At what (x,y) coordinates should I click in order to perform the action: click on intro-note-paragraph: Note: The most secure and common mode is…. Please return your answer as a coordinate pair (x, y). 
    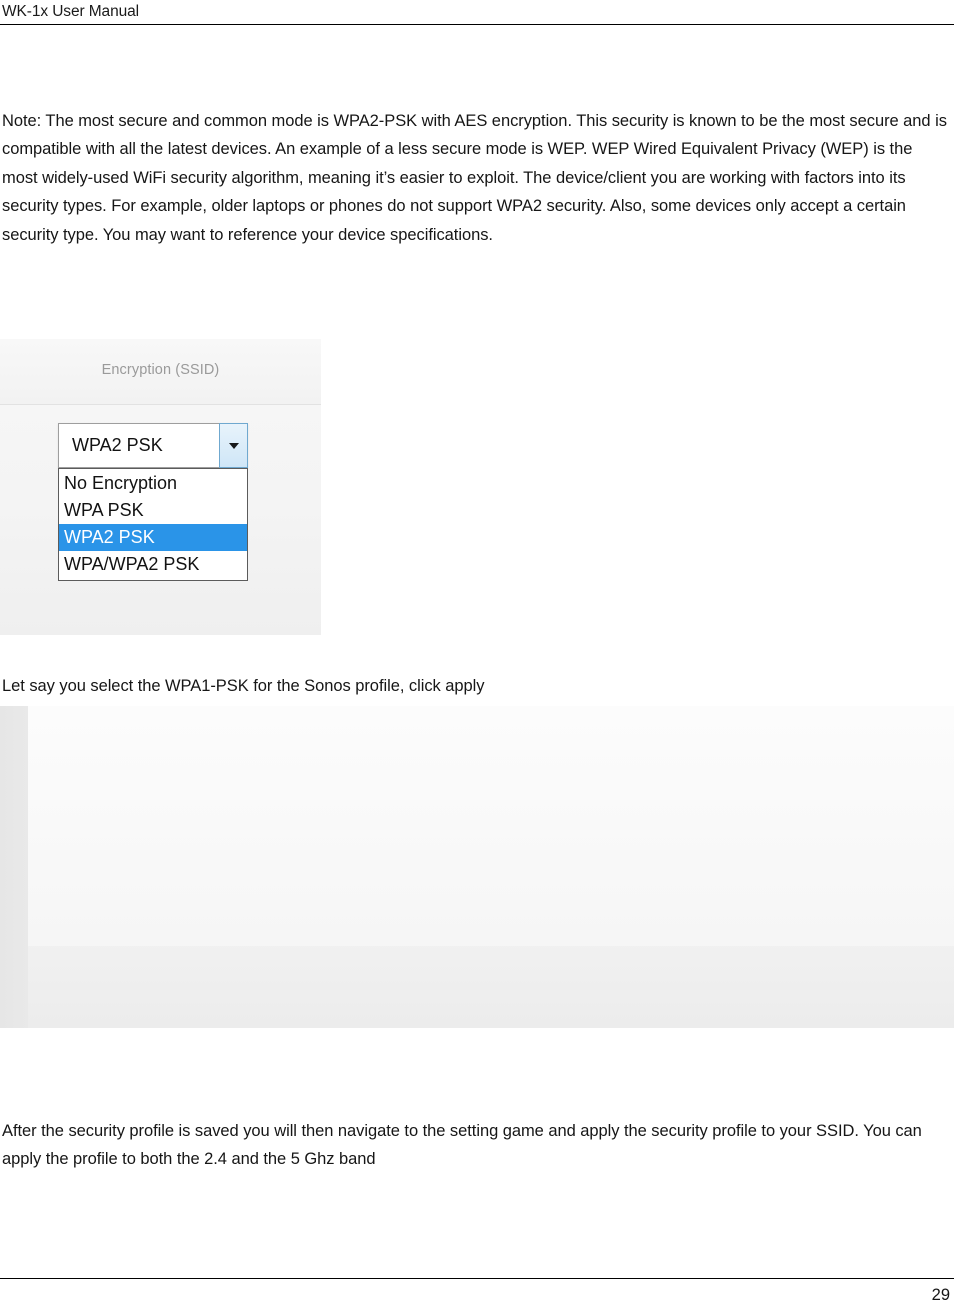
    Looking at the image, I should click on (474, 177).